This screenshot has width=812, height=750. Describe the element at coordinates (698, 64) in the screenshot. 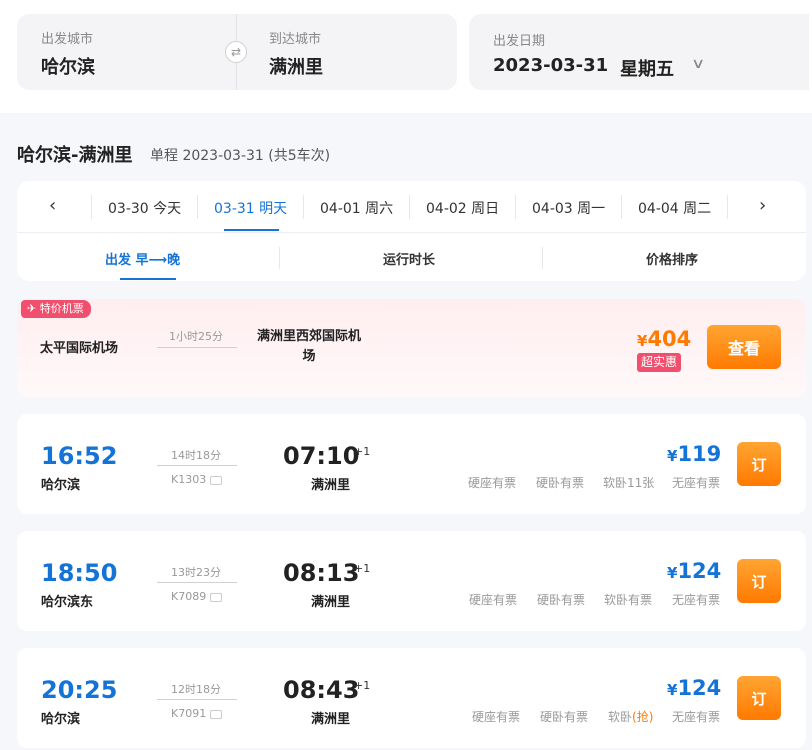

I see `chevron-down-icon: ∨` at that location.